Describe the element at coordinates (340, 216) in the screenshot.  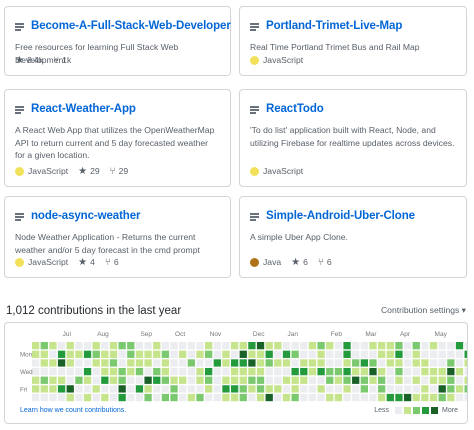
I see `repo-name-link: Simple-Android-Uber-Clone` at that location.